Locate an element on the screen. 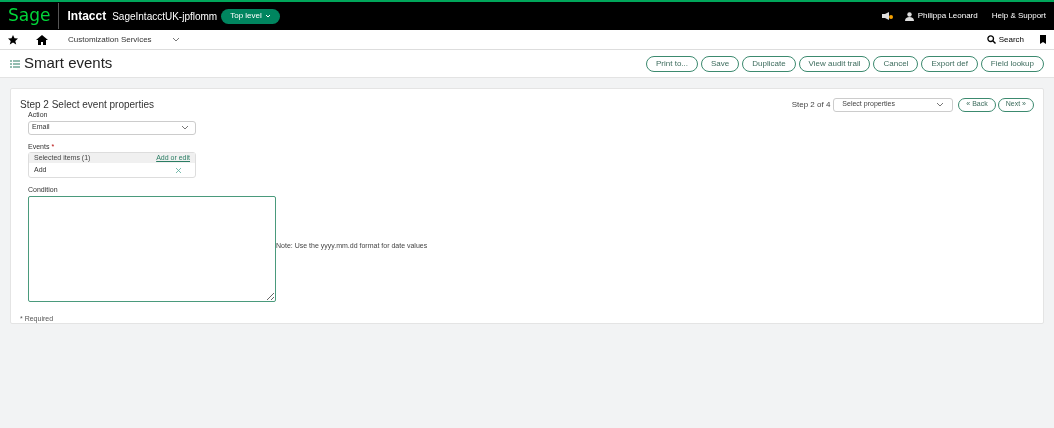 Image resolution: width=1054 pixels, height=428 pixels. user-name: Philippa Leonard is located at coordinates (947, 16).